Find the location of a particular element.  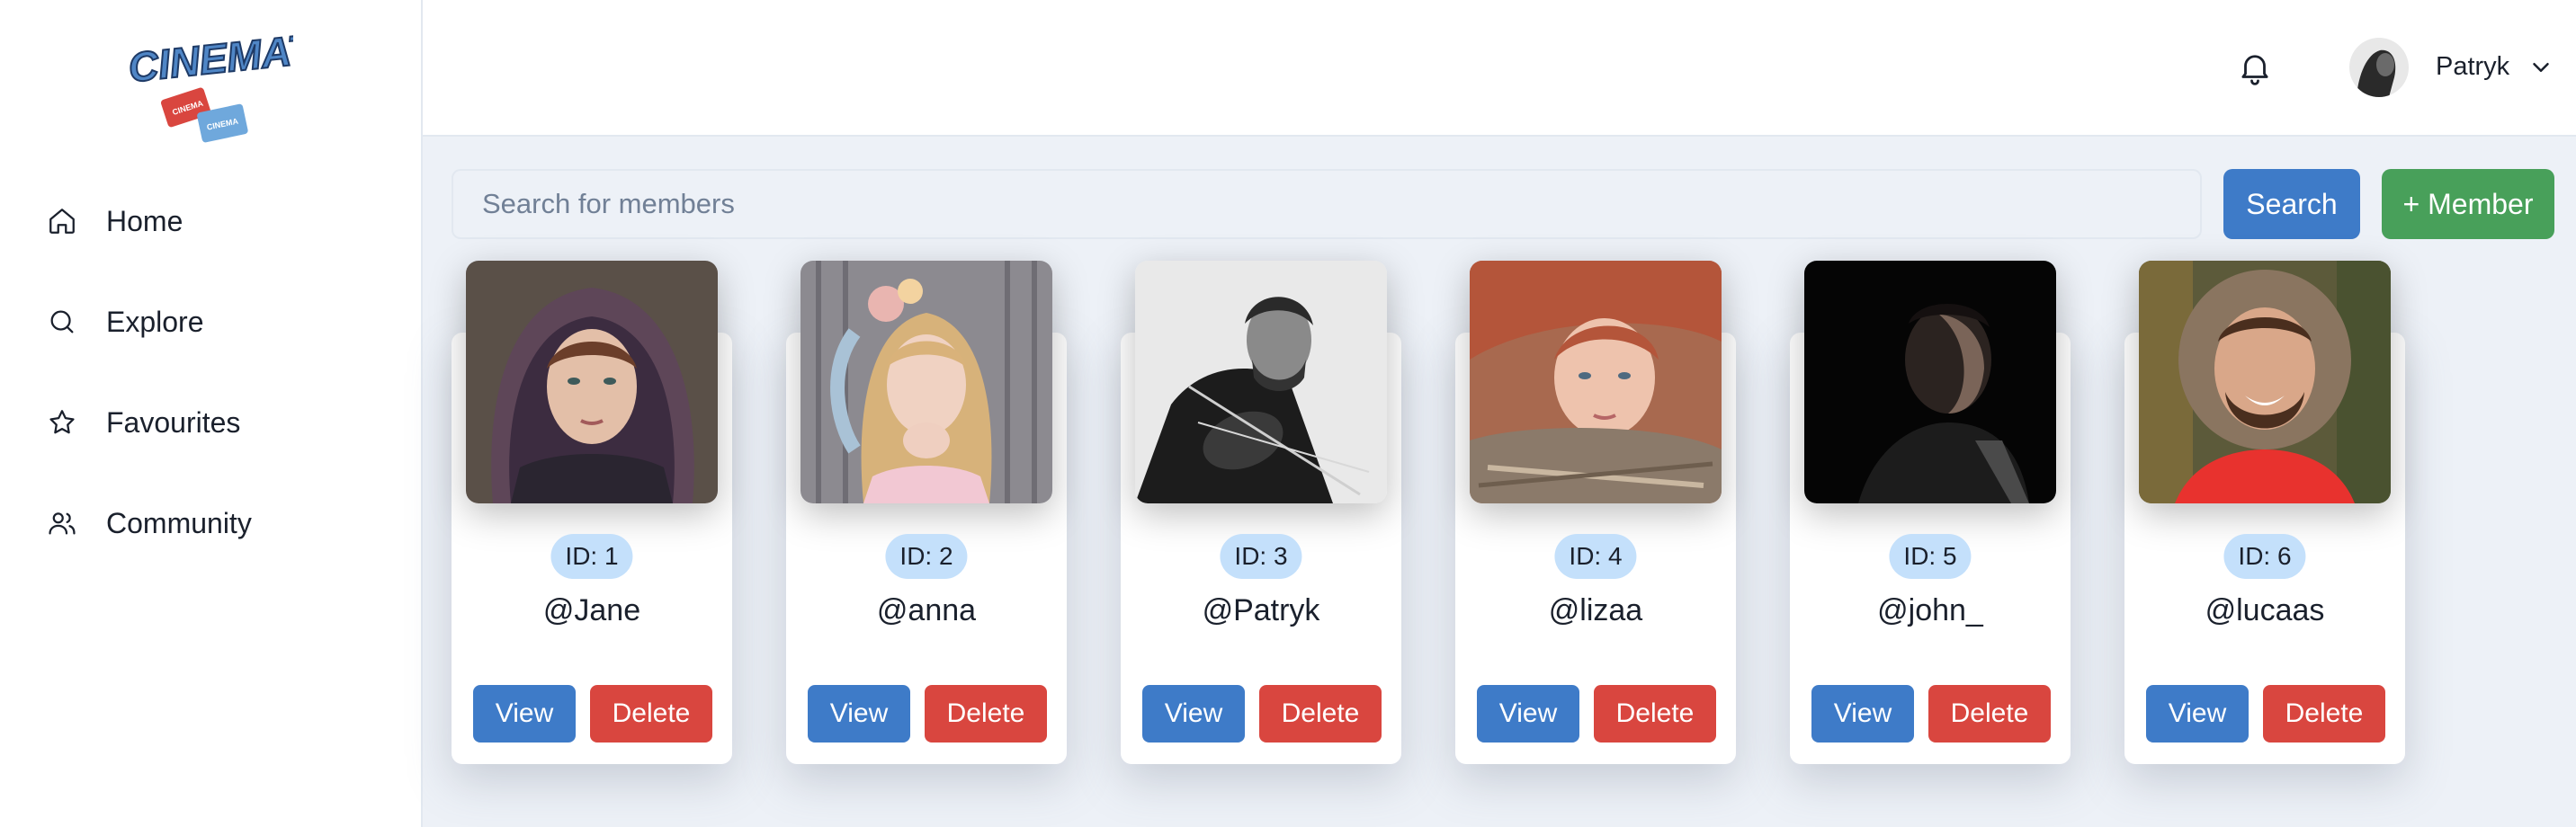

search-icon is located at coordinates (62, 321).